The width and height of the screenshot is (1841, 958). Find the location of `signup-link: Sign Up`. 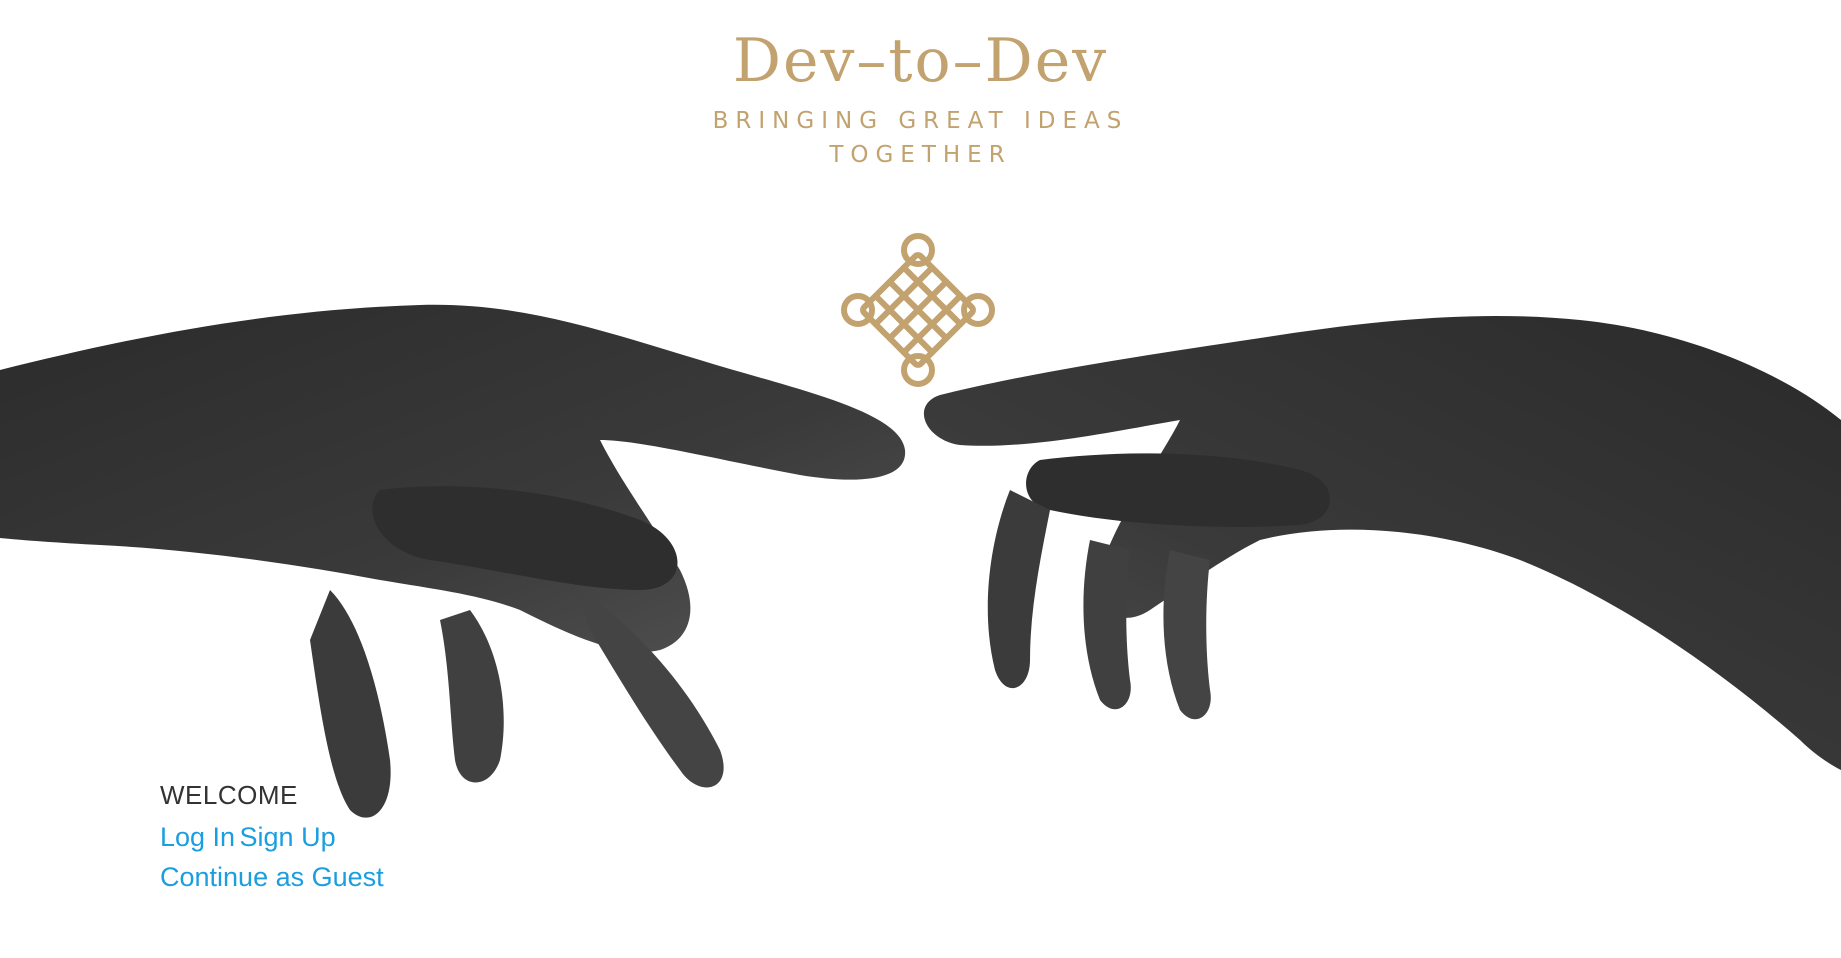

signup-link: Sign Up is located at coordinates (288, 837).